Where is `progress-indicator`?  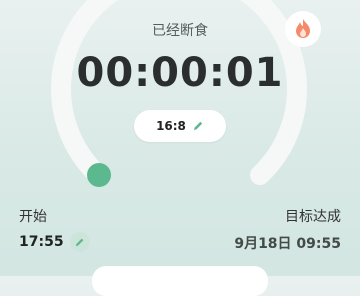
progress-indicator is located at coordinates (99, 175).